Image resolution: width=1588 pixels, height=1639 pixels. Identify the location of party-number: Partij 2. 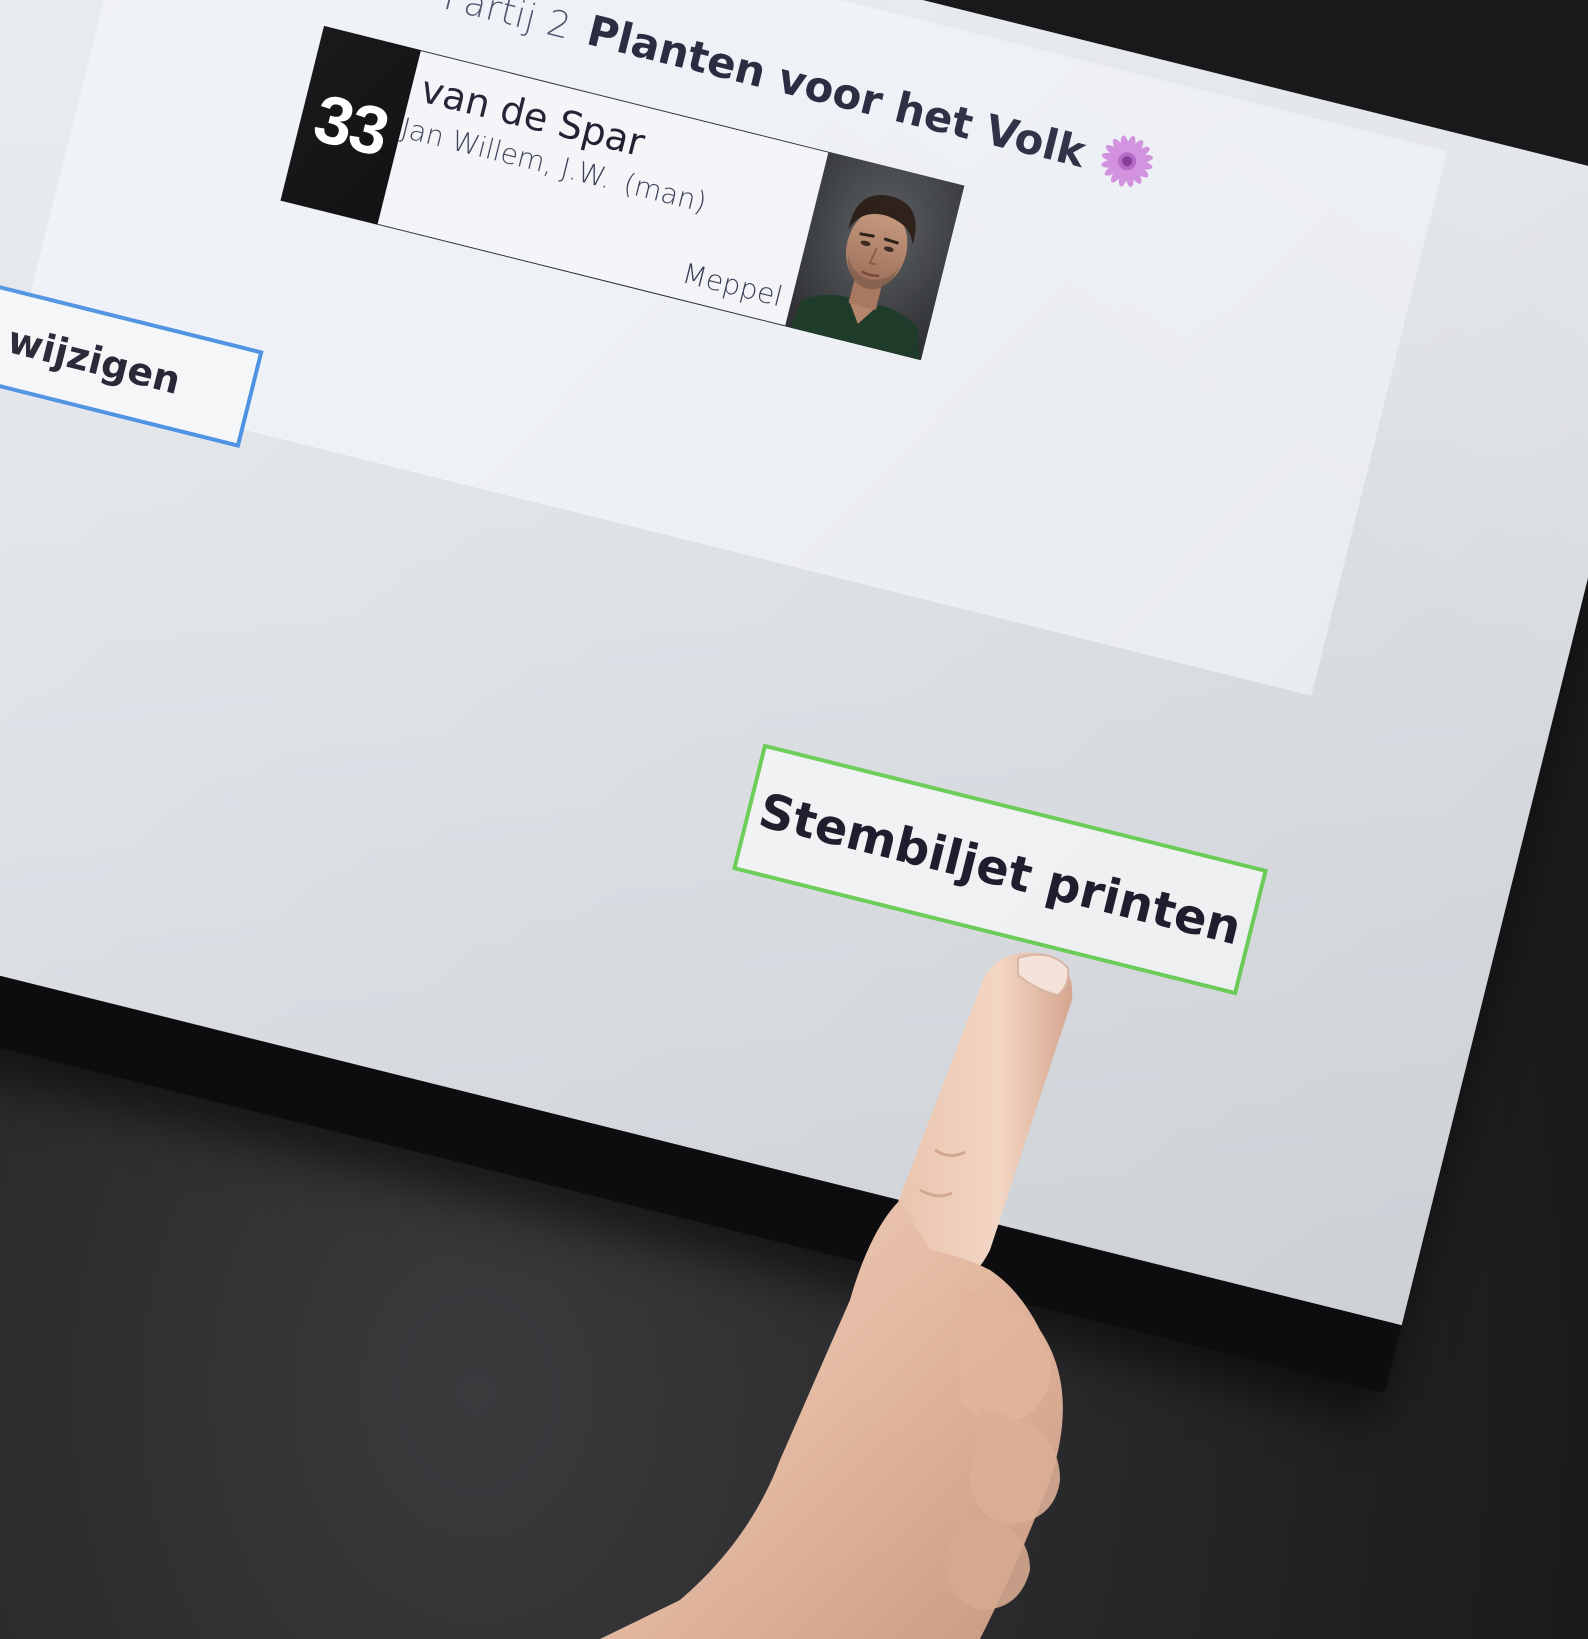
(507, 24).